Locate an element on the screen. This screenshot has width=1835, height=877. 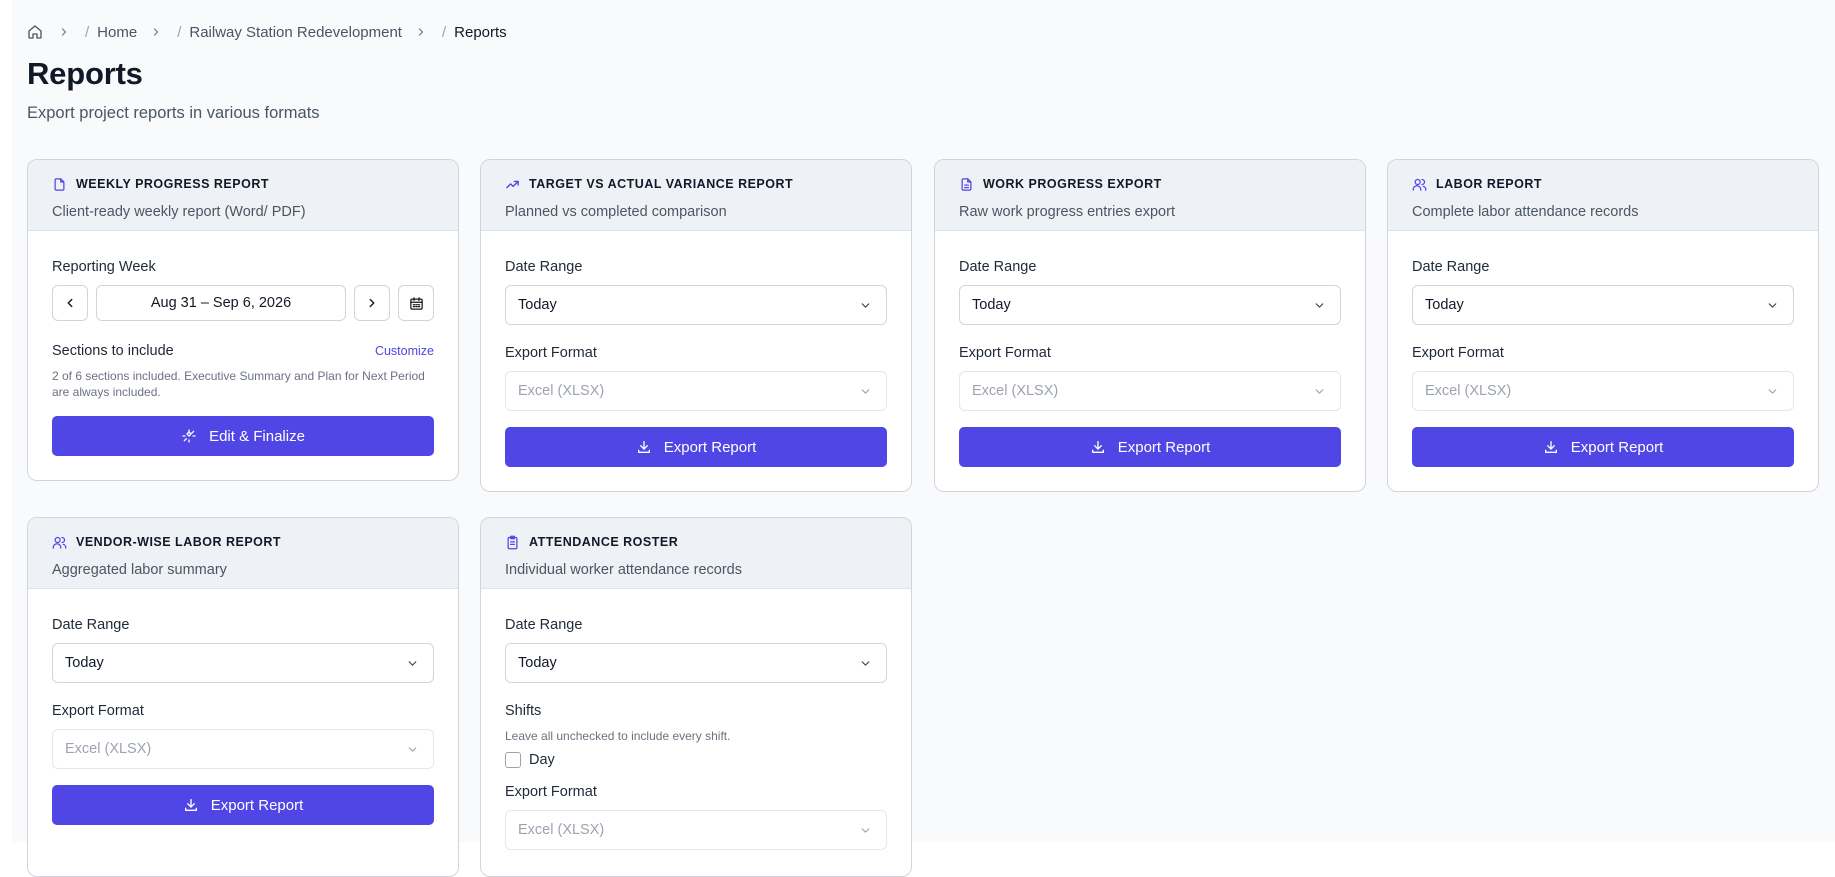
clipboard-list-icon is located at coordinates (513, 542).